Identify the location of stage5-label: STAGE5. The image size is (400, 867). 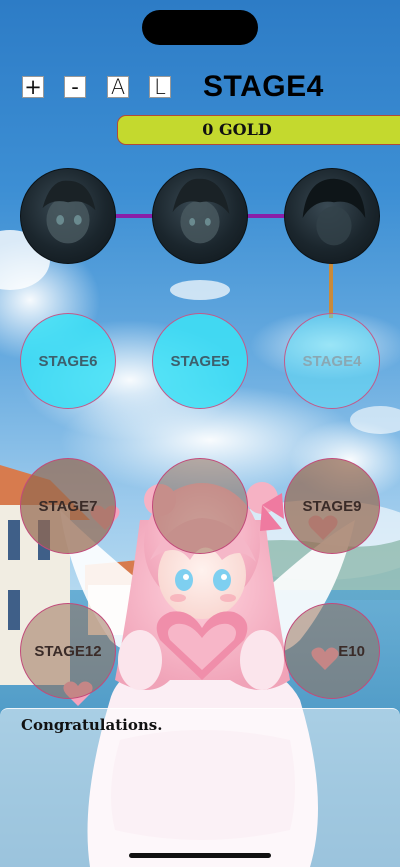
(200, 361).